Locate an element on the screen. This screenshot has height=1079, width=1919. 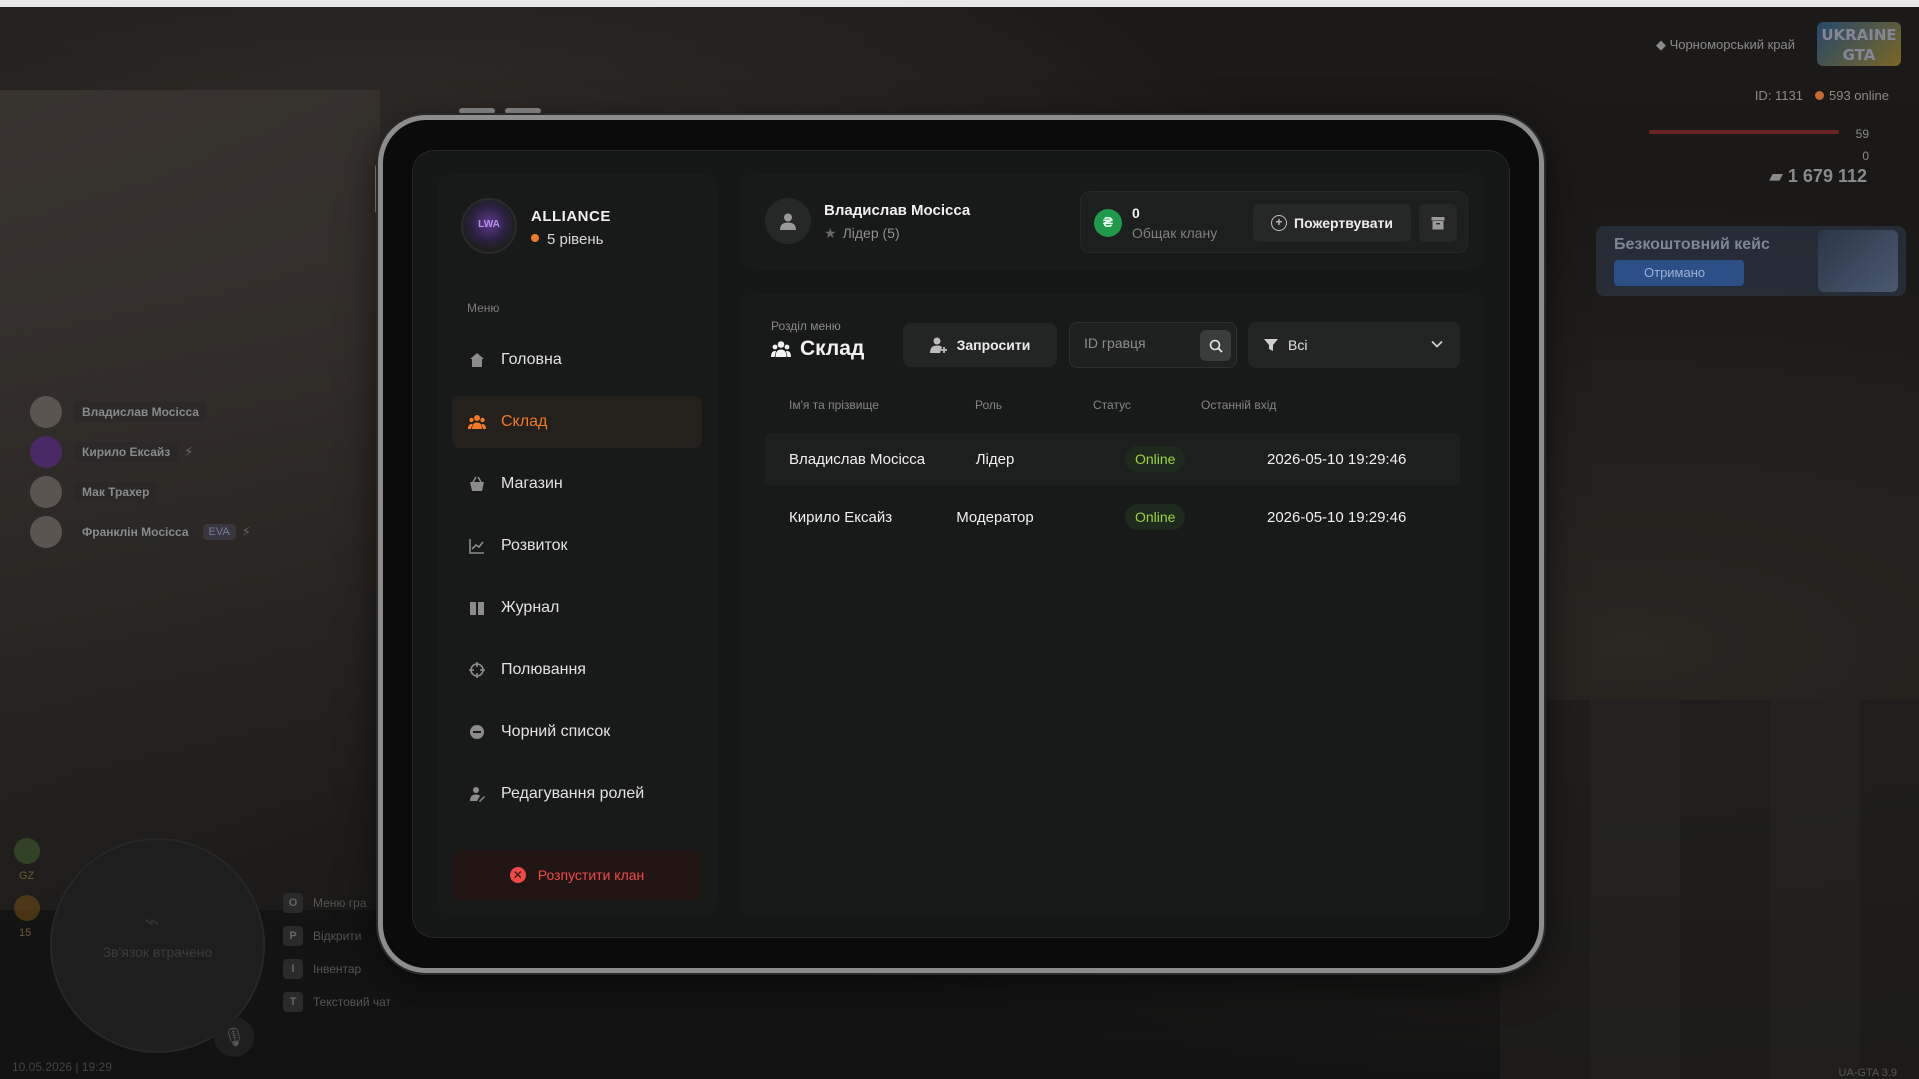
hunger-icon is located at coordinates (27, 908).